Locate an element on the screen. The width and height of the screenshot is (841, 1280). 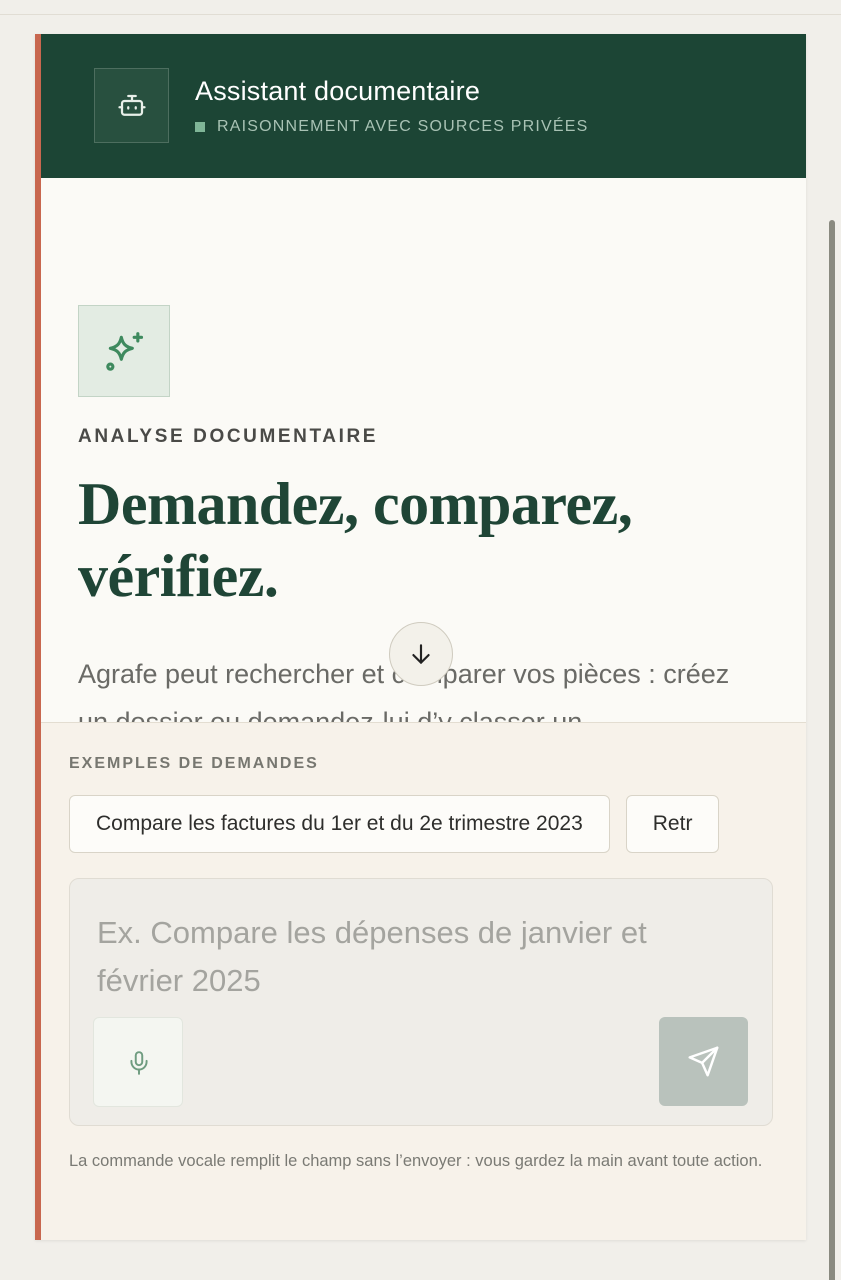
microphone-icon is located at coordinates (139, 1063).